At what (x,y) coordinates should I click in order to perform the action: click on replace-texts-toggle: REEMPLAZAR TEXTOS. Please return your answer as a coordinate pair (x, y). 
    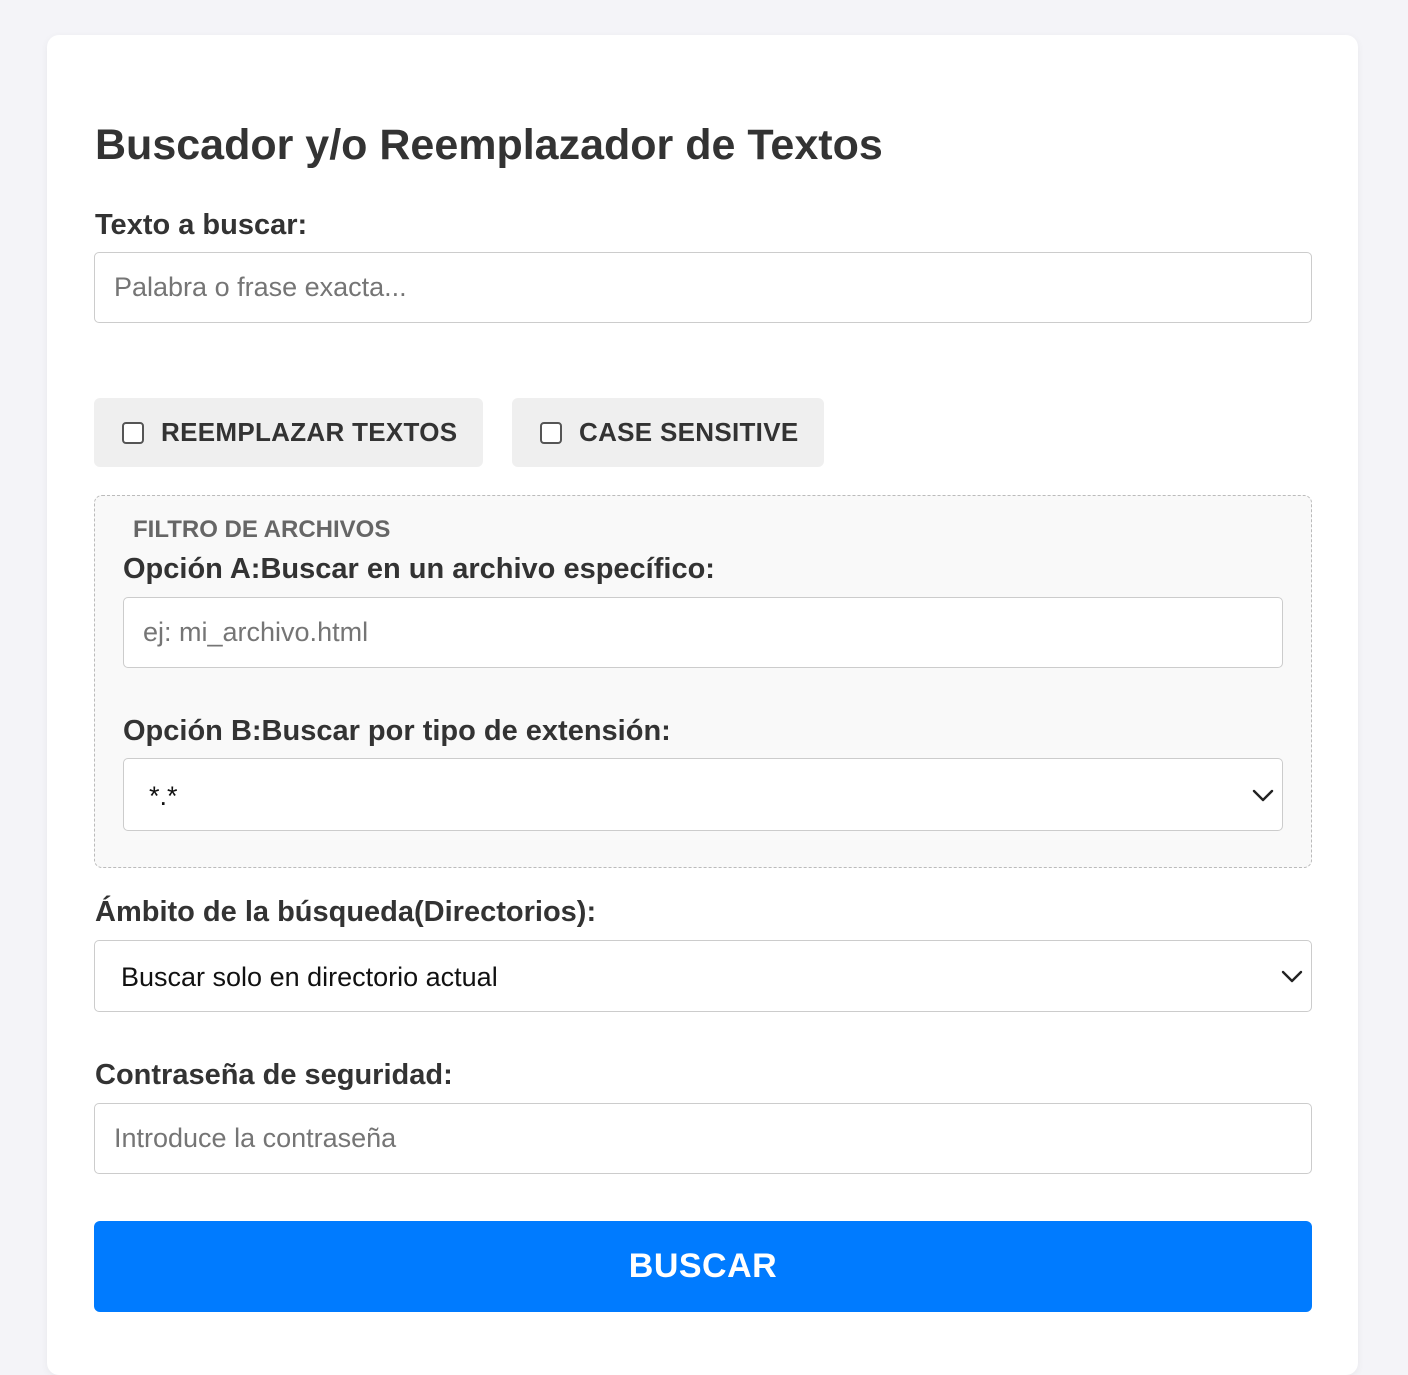
    Looking at the image, I should click on (288, 432).